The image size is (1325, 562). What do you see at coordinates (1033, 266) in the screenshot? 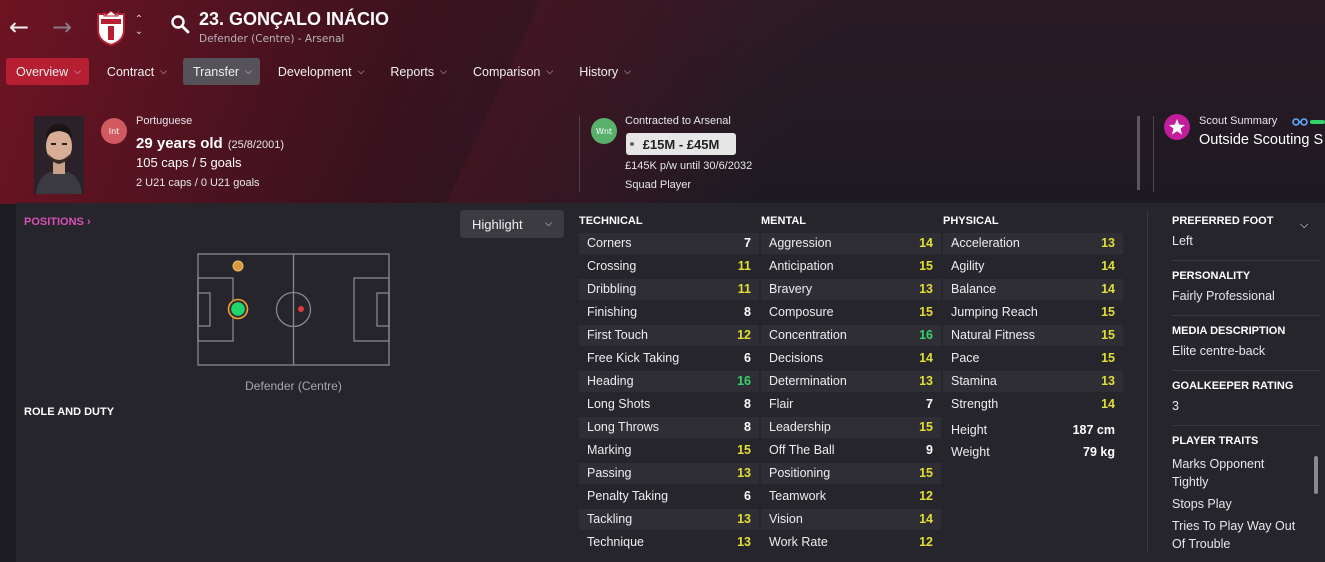
I see `attribute-row: Agility 14` at bounding box center [1033, 266].